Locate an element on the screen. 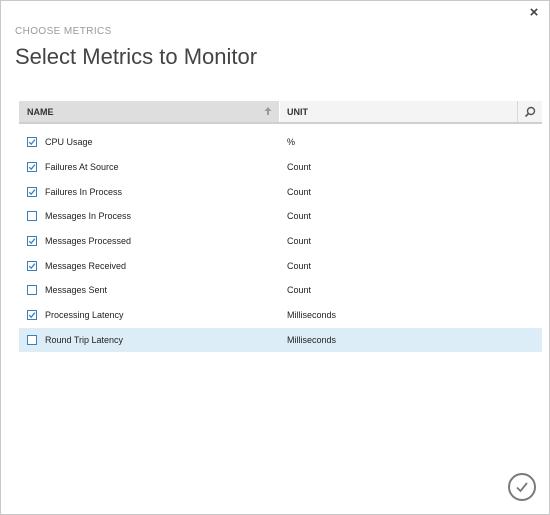 This screenshot has height=515, width=550. search-button is located at coordinates (529, 111).